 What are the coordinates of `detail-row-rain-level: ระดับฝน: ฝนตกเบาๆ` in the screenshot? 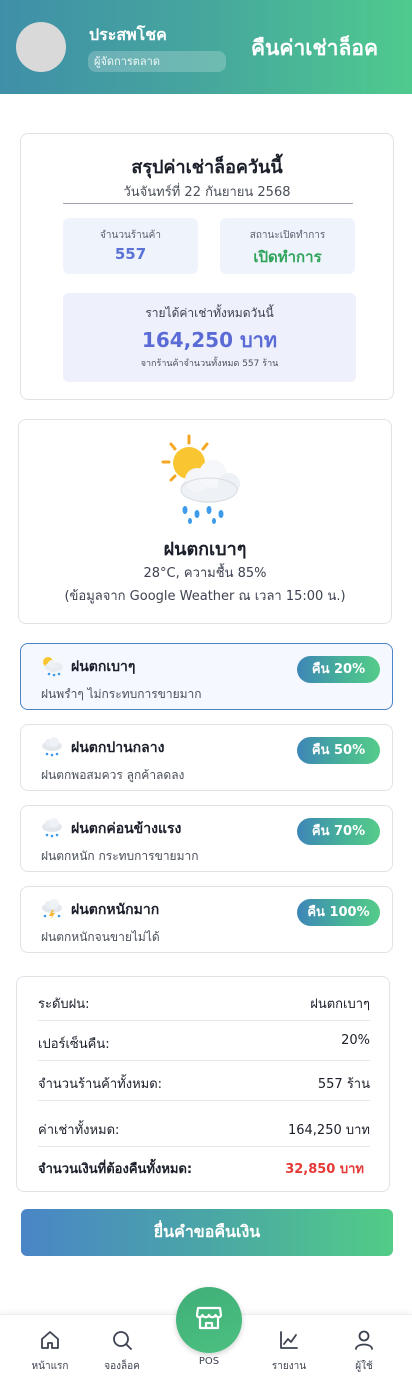 It's located at (204, 1001).